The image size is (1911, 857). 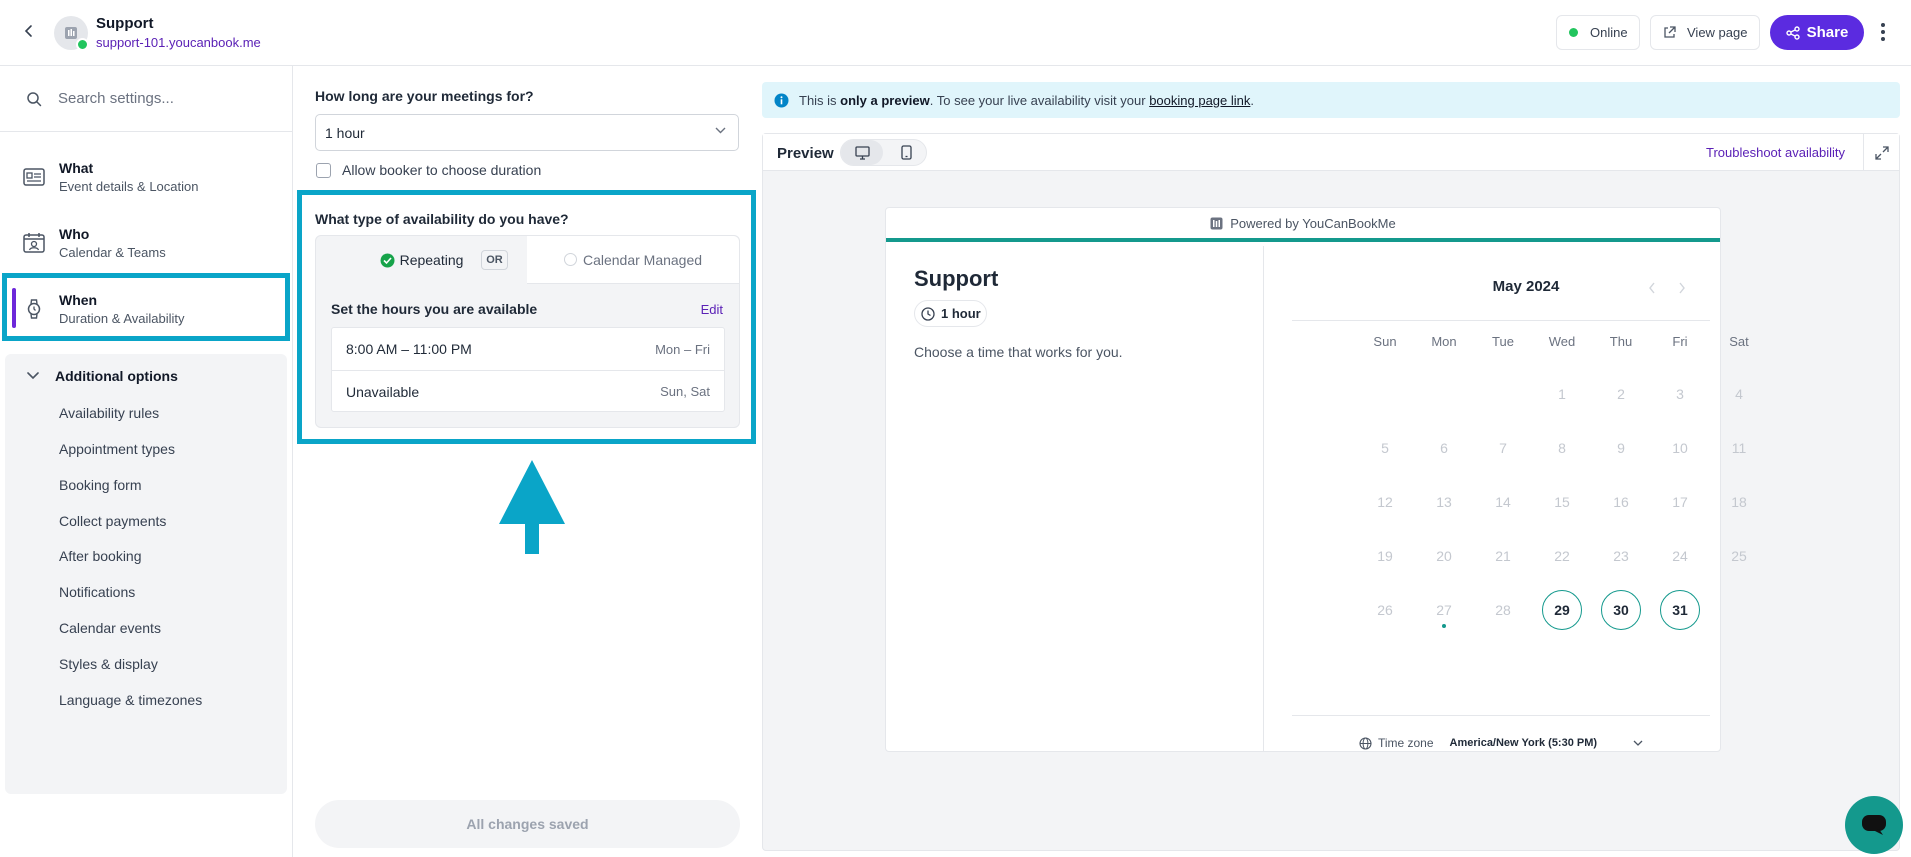 I want to click on watch-icon, so click(x=34, y=309).